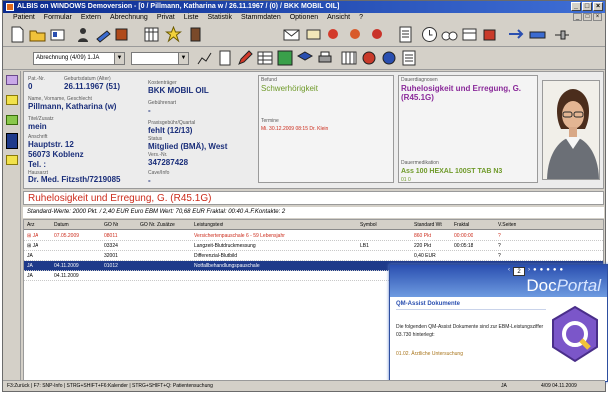 The height and width of the screenshot is (394, 608). What do you see at coordinates (103, 34) in the screenshot?
I see `book-icon` at bounding box center [103, 34].